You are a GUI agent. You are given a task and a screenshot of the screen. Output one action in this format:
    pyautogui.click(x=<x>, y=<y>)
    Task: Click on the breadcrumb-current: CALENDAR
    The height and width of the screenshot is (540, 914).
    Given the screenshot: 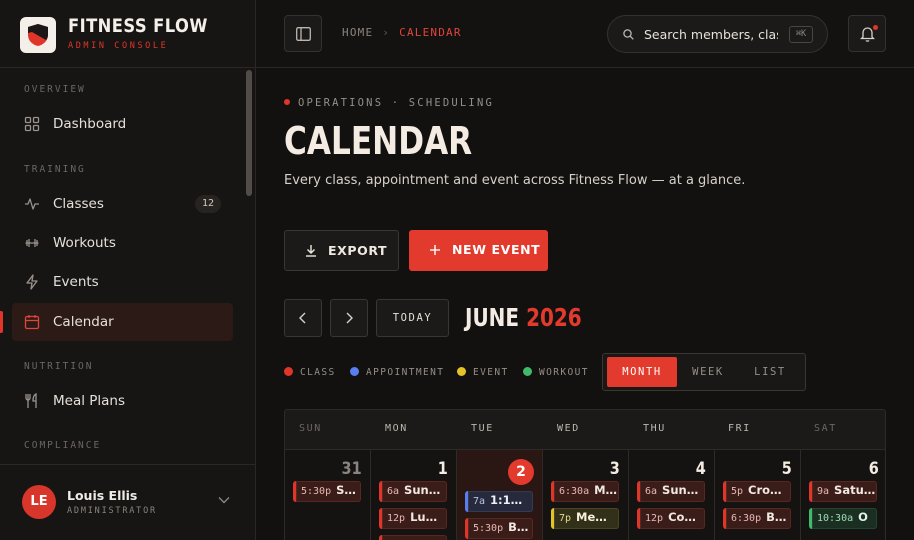 What is the action you would take?
    pyautogui.click(x=430, y=32)
    